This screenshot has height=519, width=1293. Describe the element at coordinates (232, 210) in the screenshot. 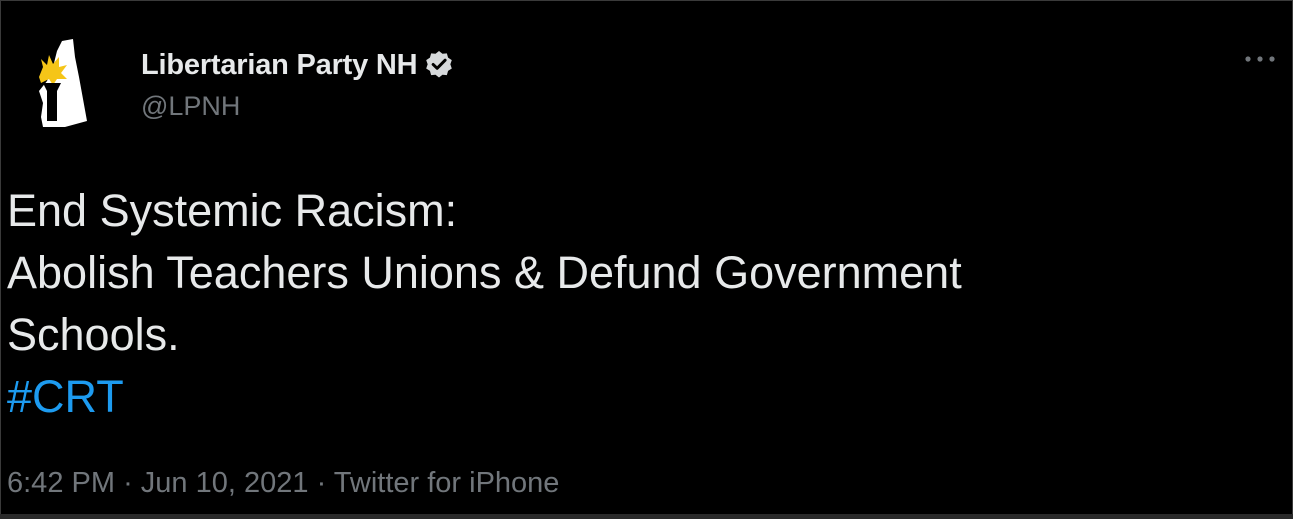

I see `tweet-text-line: End Systemic Racism:` at that location.